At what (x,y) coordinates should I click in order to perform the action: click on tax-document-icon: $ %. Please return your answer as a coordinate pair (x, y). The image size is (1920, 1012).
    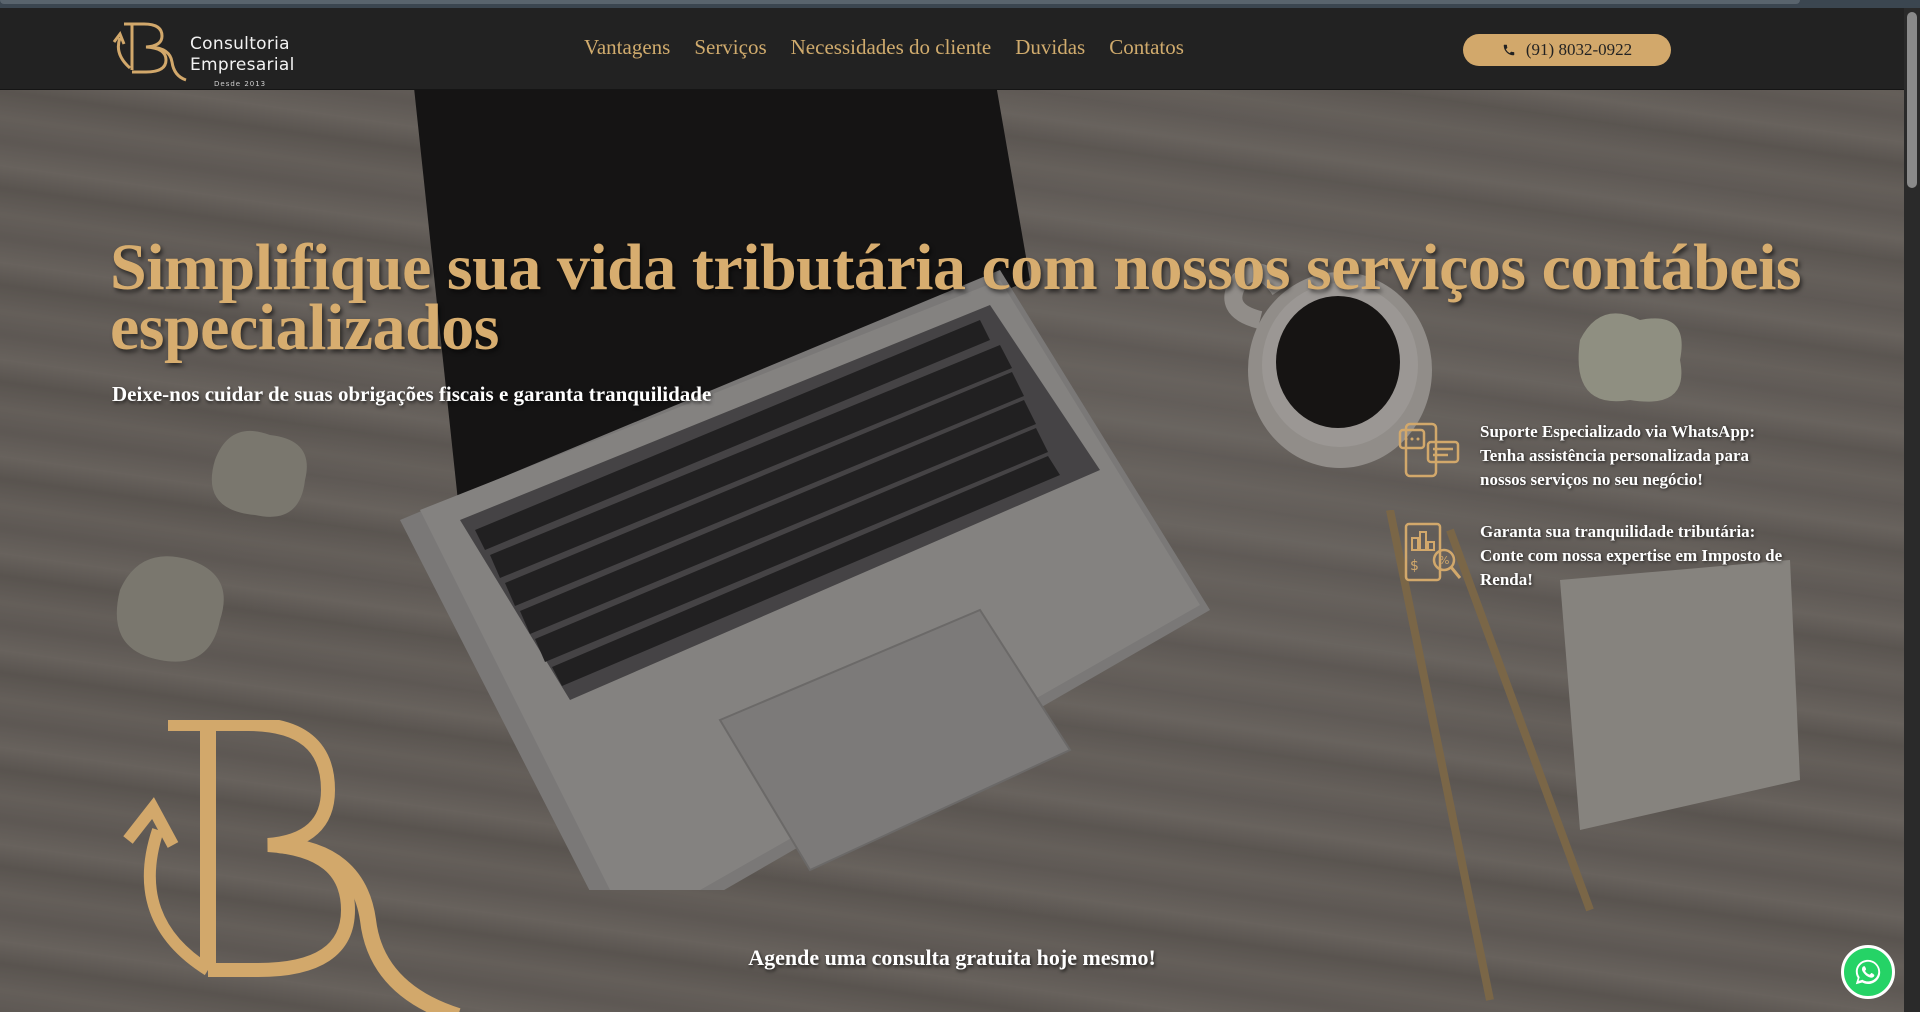
    Looking at the image, I should click on (1433, 552).